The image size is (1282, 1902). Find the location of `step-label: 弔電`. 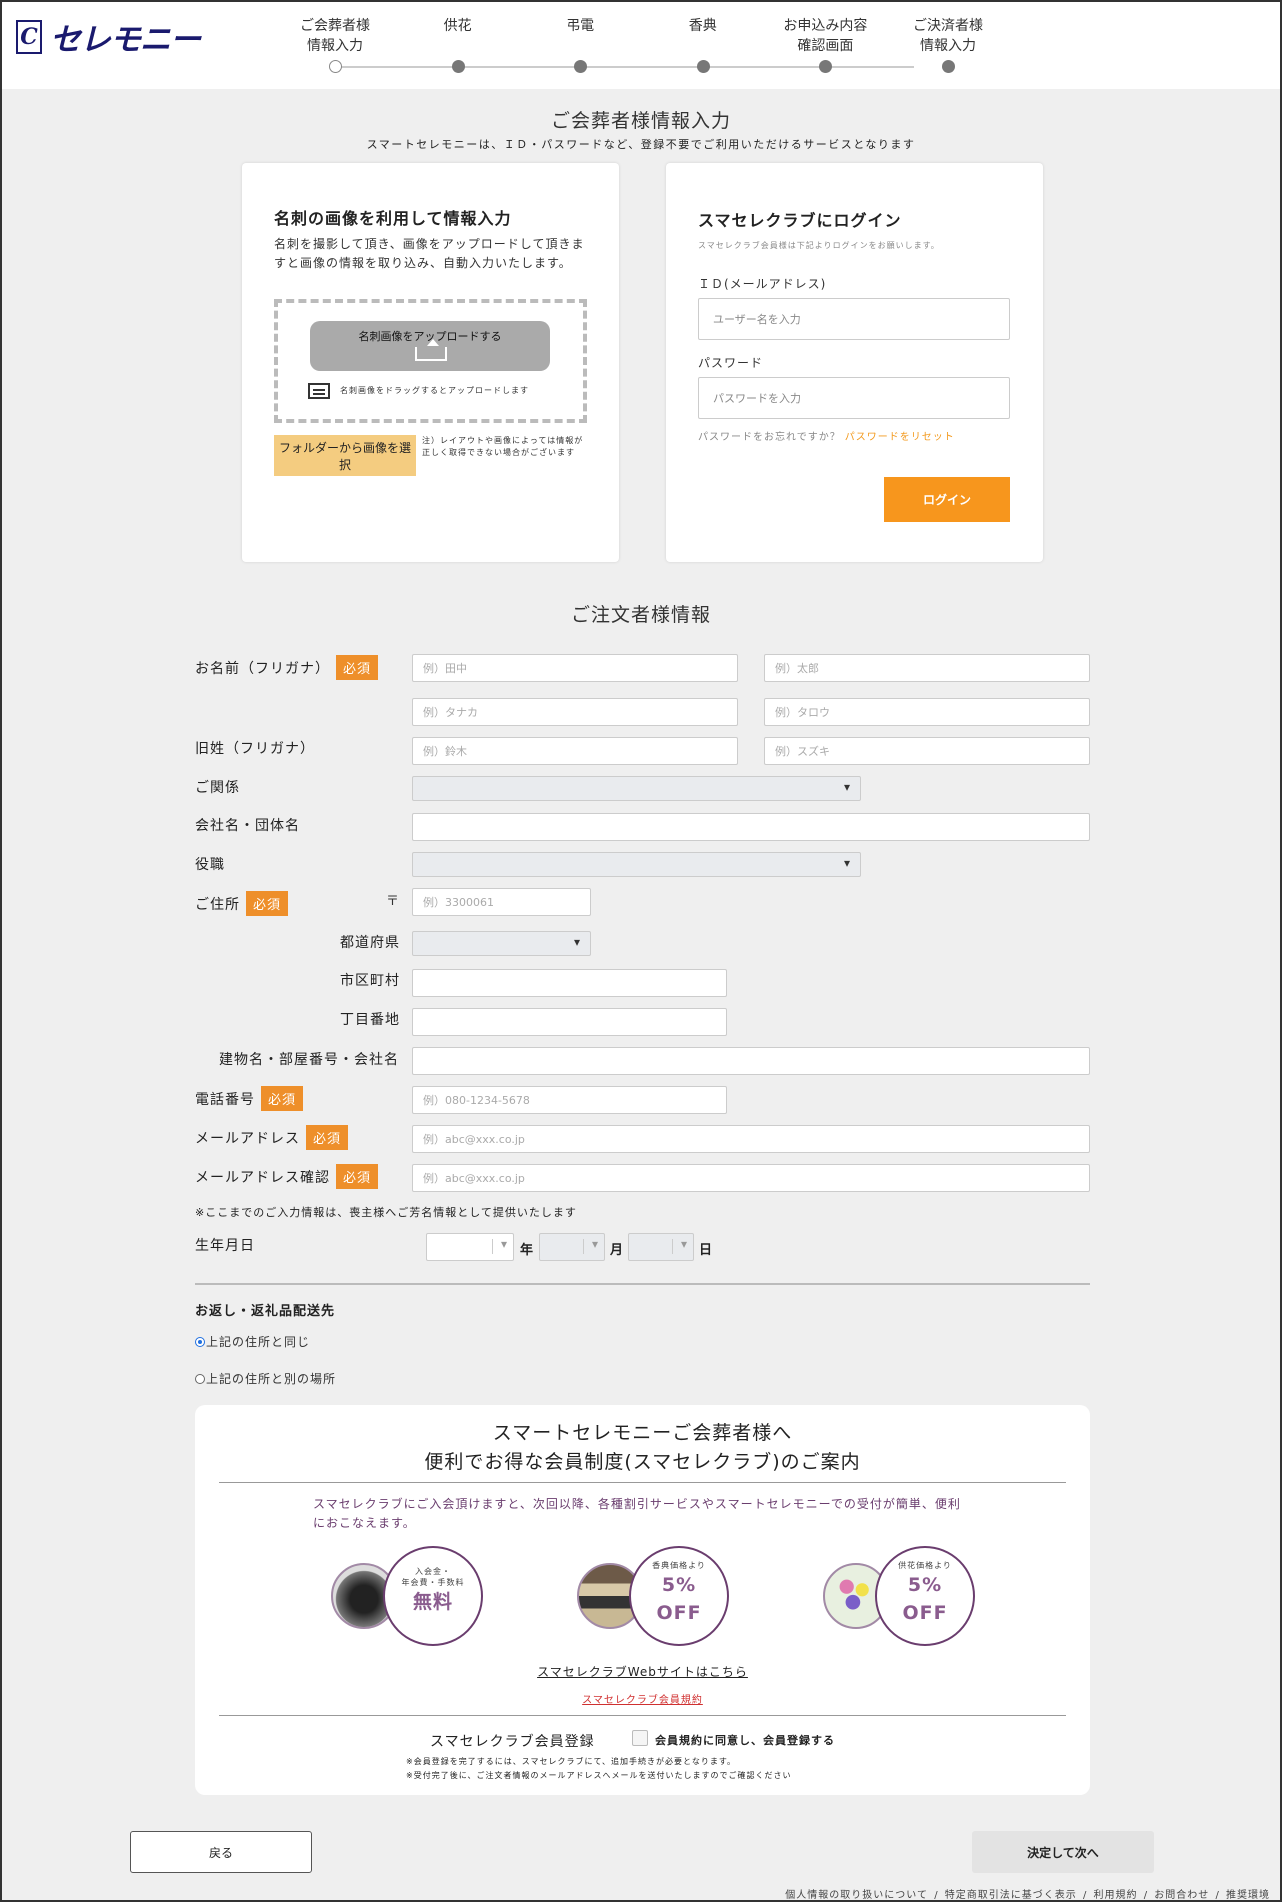

step-label: 弔電 is located at coordinates (580, 26).